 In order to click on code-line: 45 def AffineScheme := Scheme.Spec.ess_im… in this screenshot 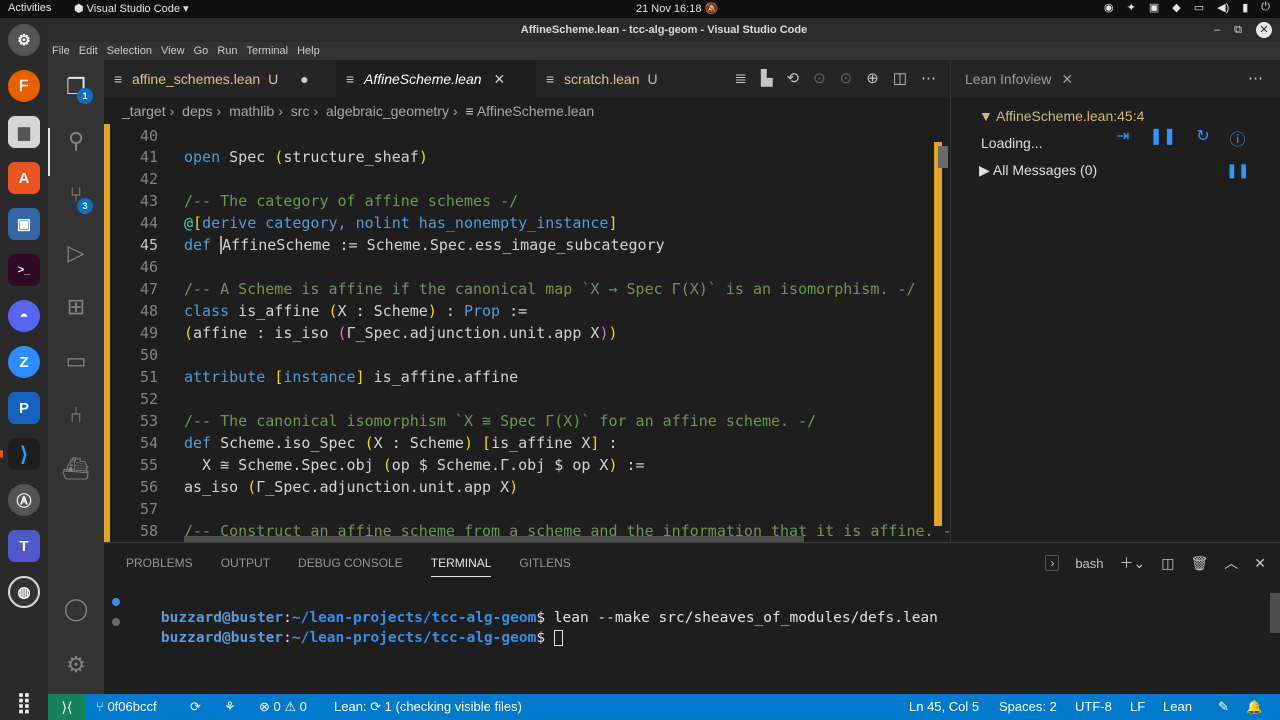, I will do `click(527, 245)`.